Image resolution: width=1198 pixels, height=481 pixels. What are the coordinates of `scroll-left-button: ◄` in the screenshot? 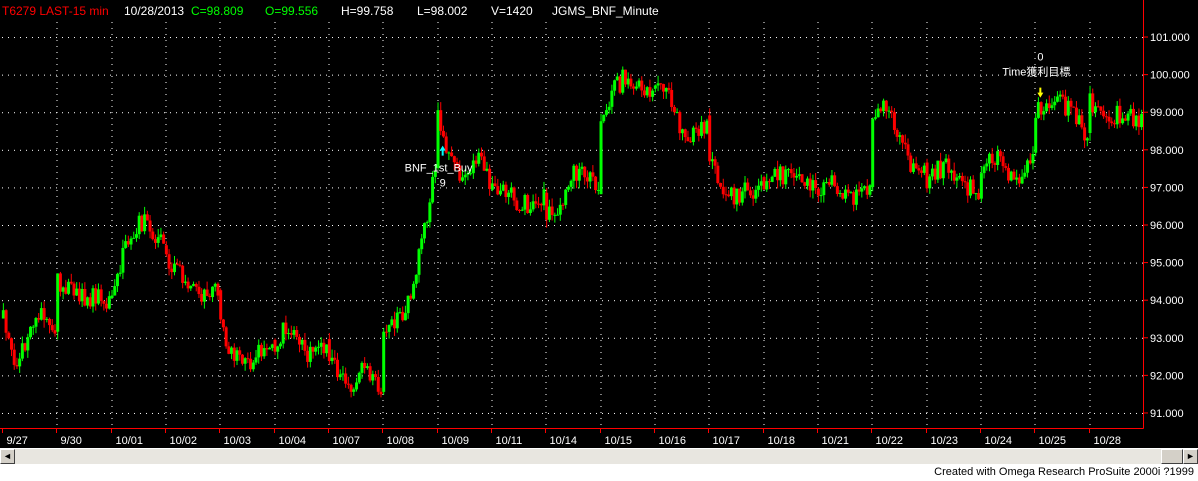 It's located at (7, 456).